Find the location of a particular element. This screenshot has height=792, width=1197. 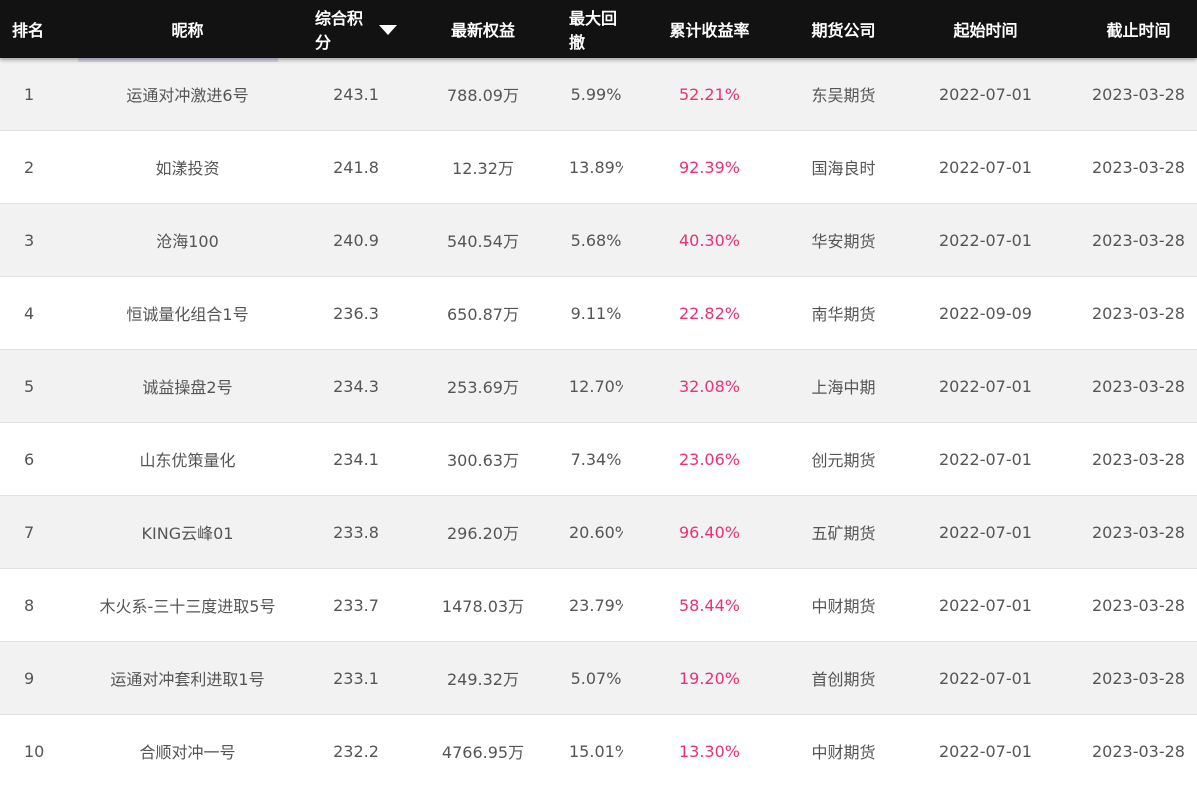

name-link: 合顺对冲一号 is located at coordinates (188, 751).